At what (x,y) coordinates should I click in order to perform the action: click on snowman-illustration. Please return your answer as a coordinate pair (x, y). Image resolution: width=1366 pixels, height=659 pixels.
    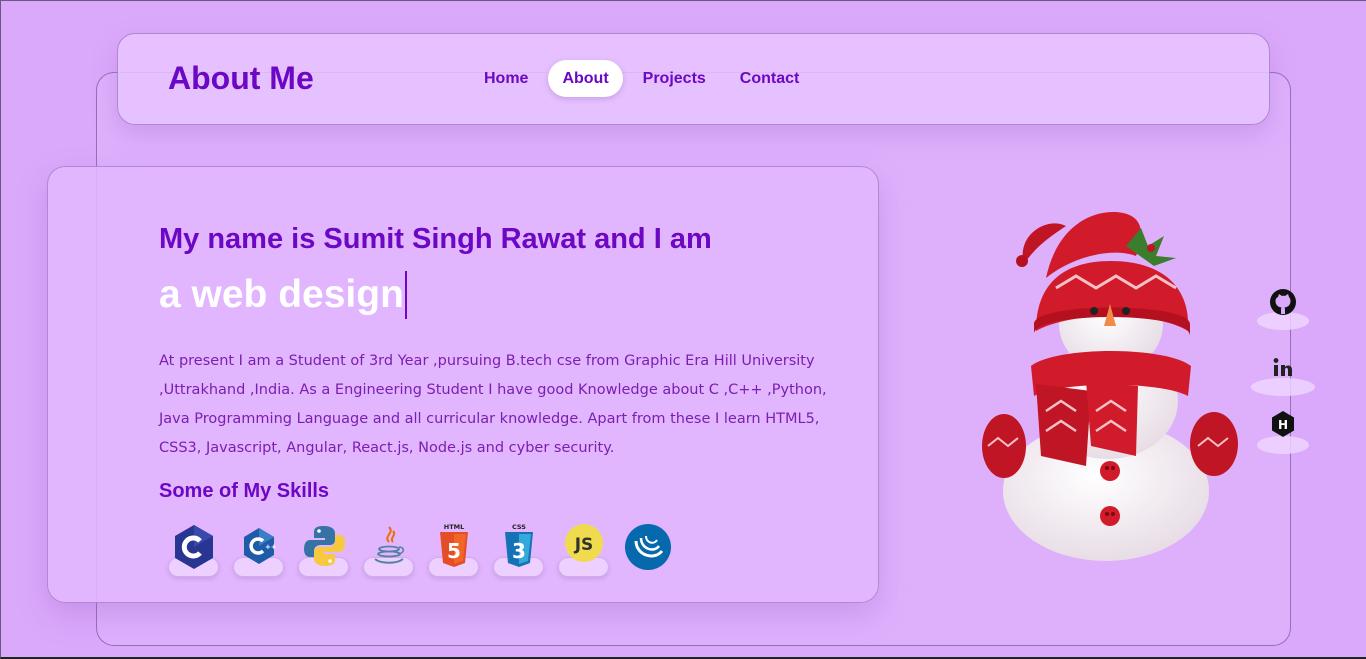
    Looking at the image, I should click on (1110, 386).